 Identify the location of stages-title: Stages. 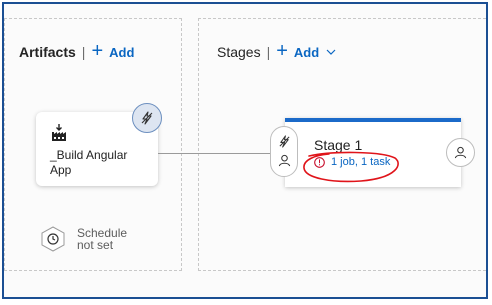
(239, 52).